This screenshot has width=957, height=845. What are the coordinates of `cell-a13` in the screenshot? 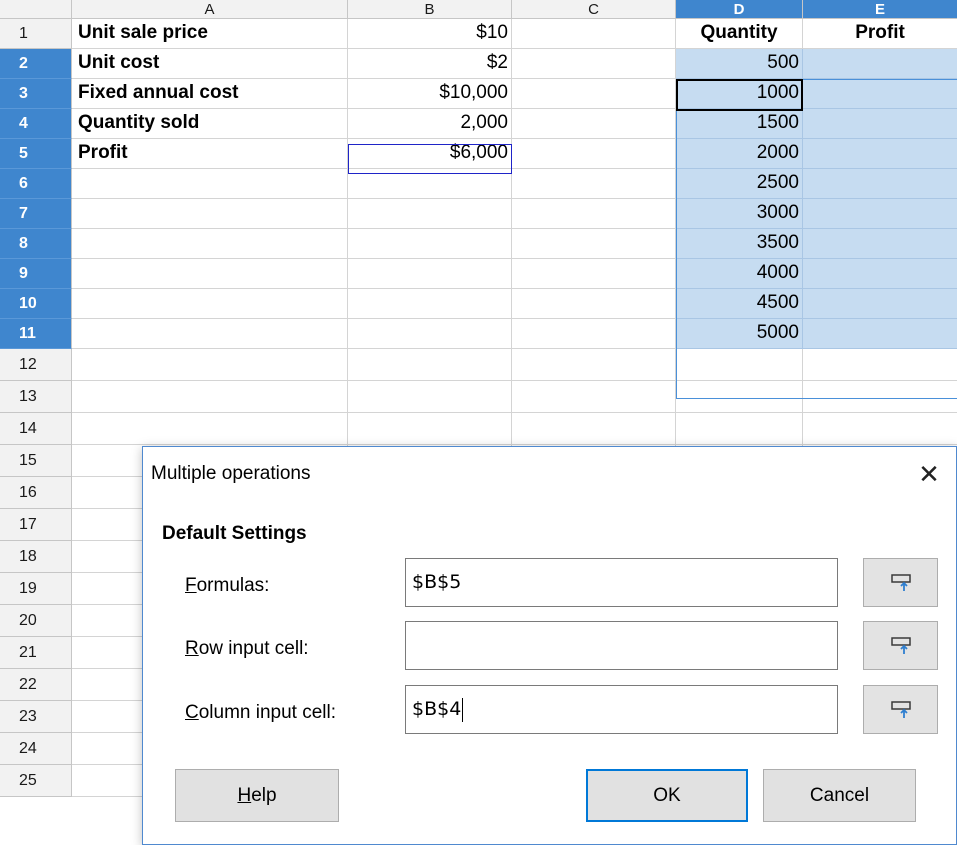 It's located at (210, 397).